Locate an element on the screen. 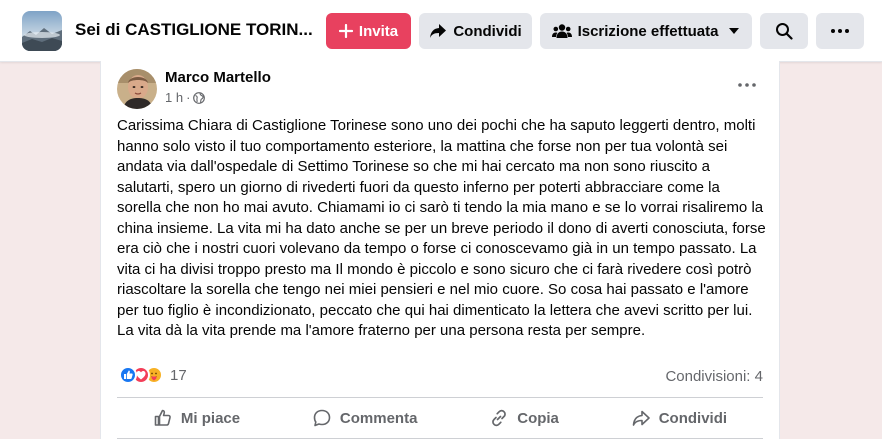 This screenshot has width=882, height=439. search-button is located at coordinates (784, 31).